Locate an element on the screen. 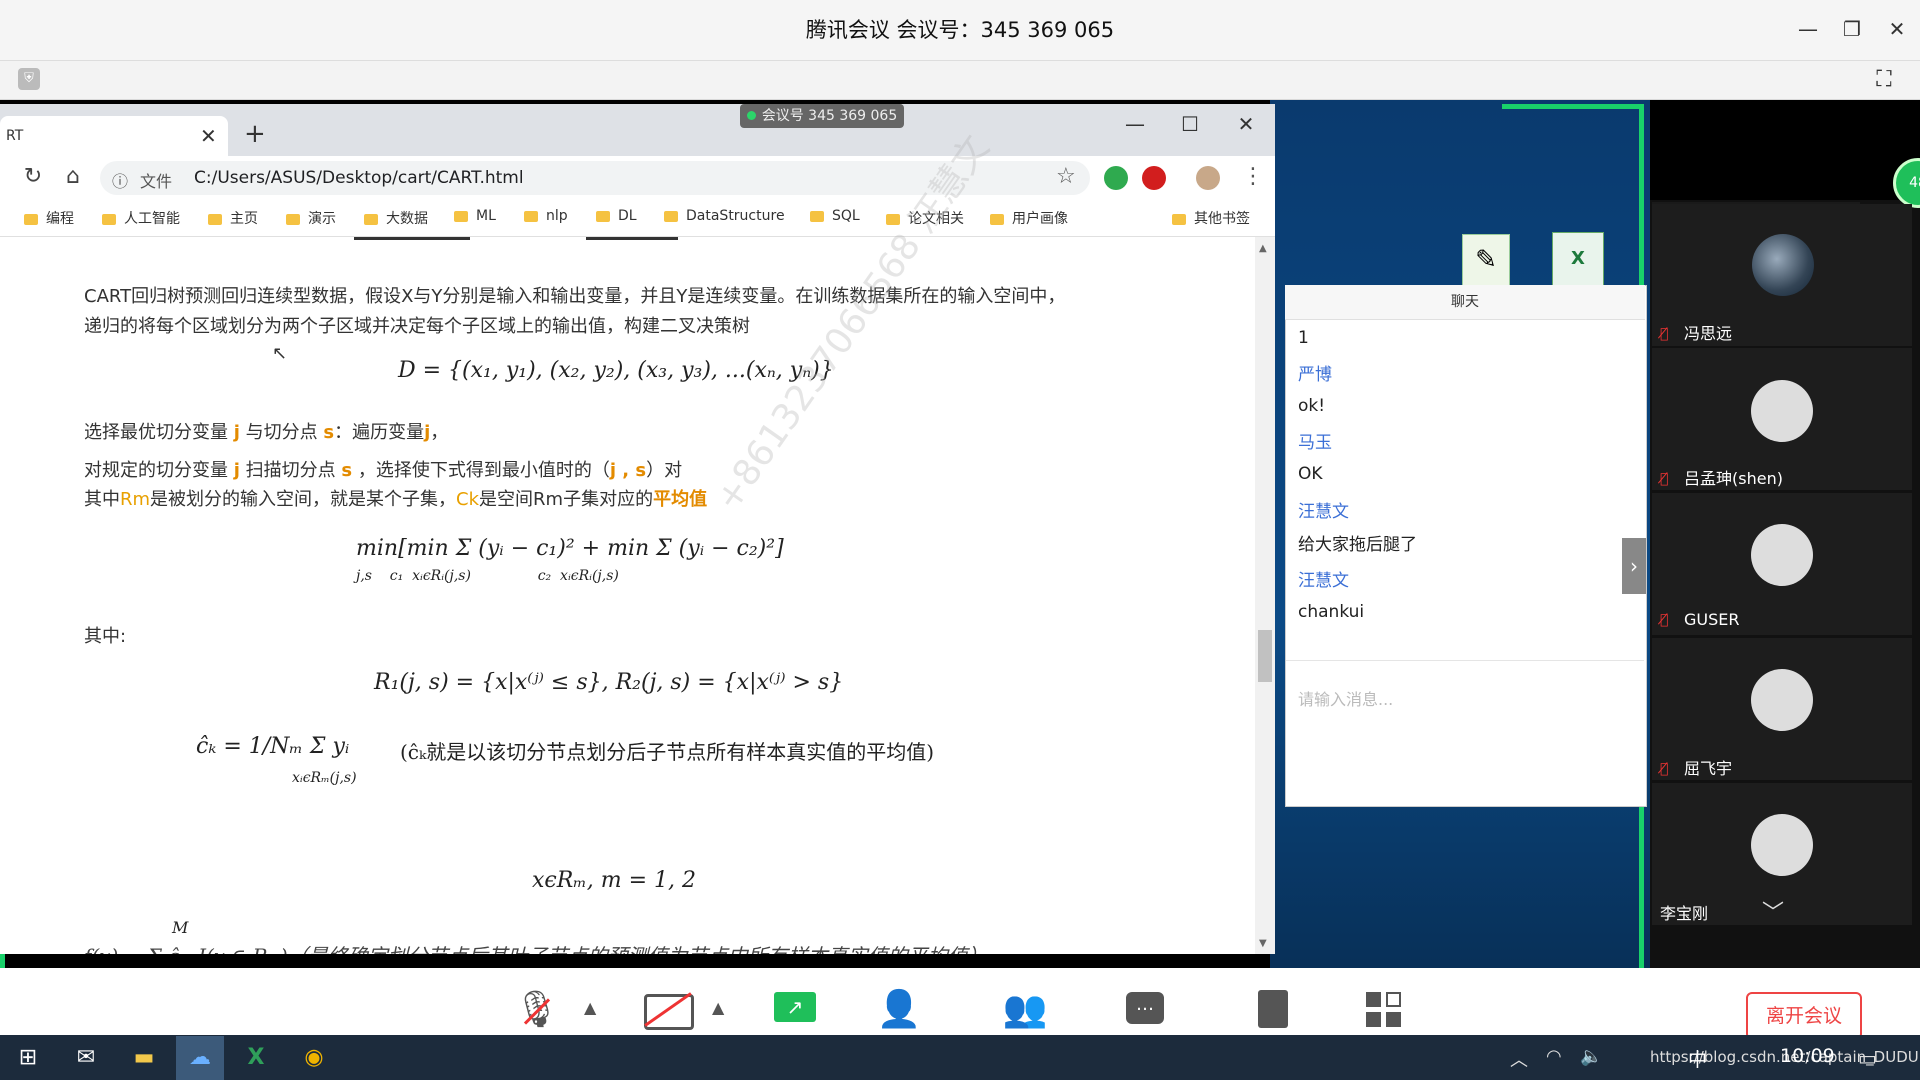  notifications-icon: ▭ is located at coordinates (1867, 1058).